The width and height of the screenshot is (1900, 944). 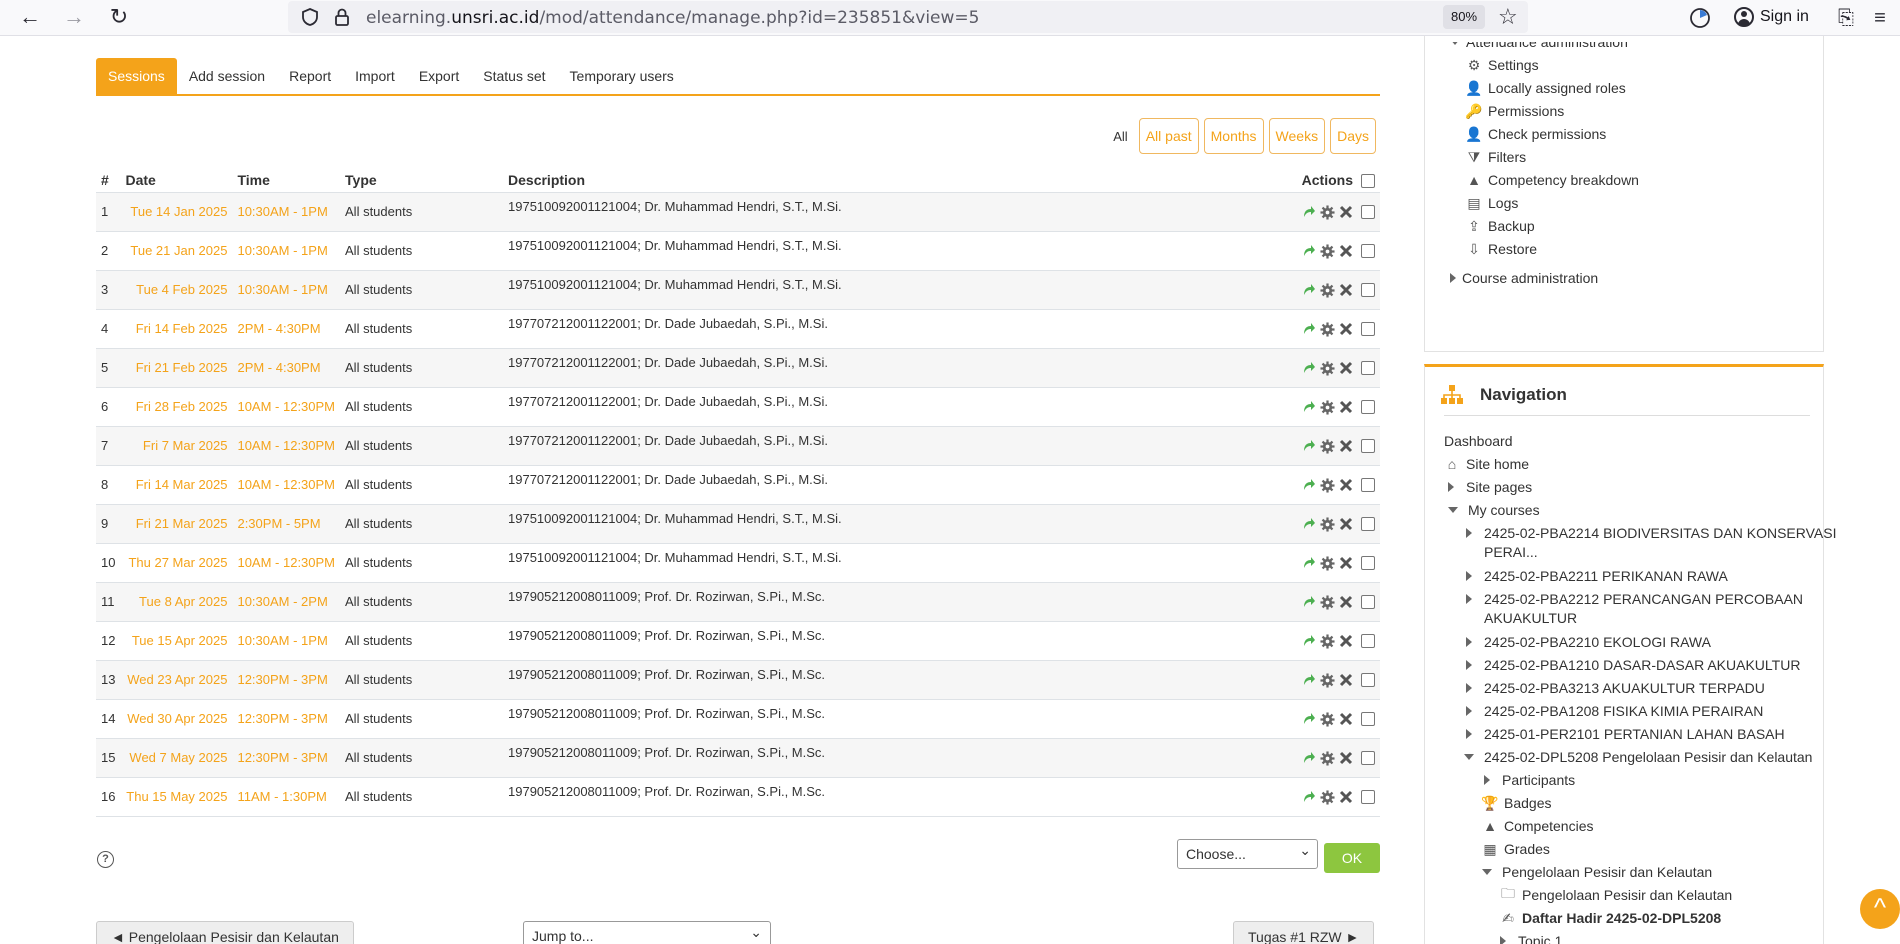 I want to click on nav-section-item: 🗀 Pengelolaan Pesisir dan Kelautan, so click(x=1616, y=894).